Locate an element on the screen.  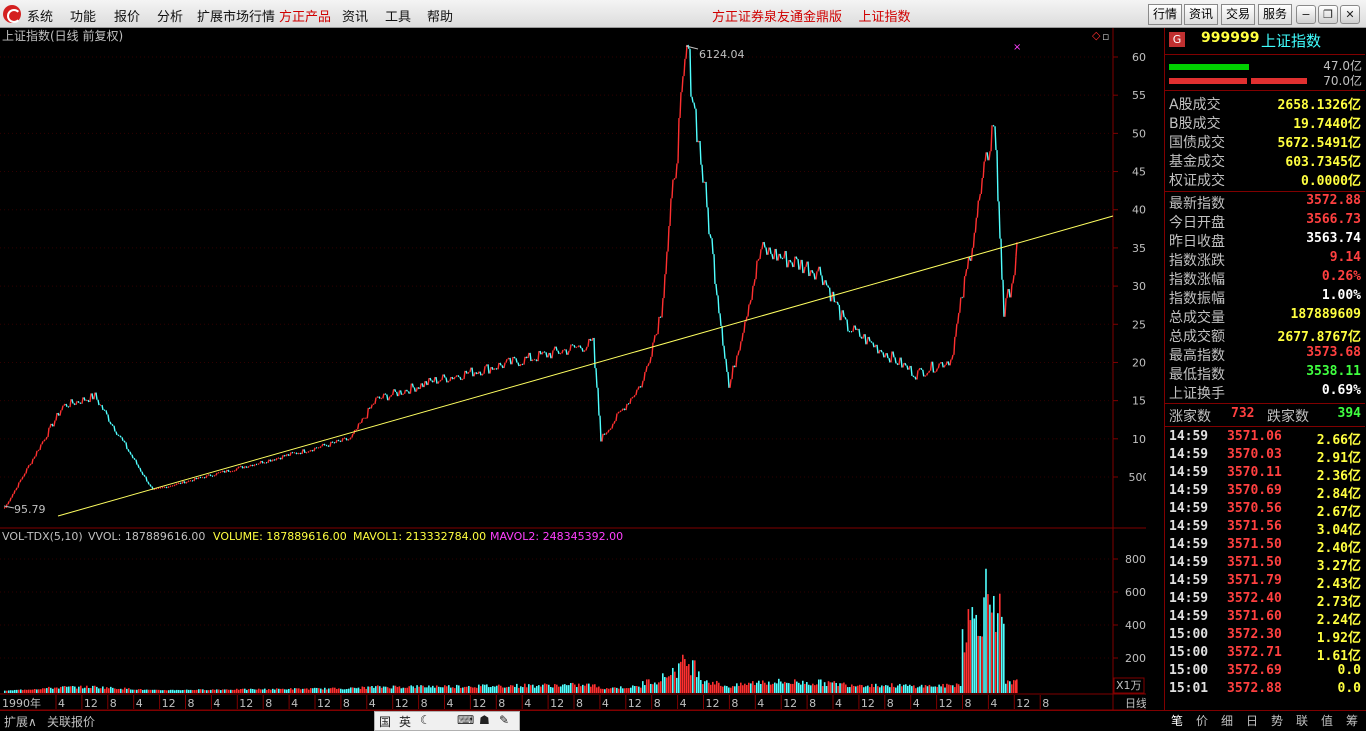
tick-row: 15:00 3572.69 0.0 is located at coordinates (1265, 672).